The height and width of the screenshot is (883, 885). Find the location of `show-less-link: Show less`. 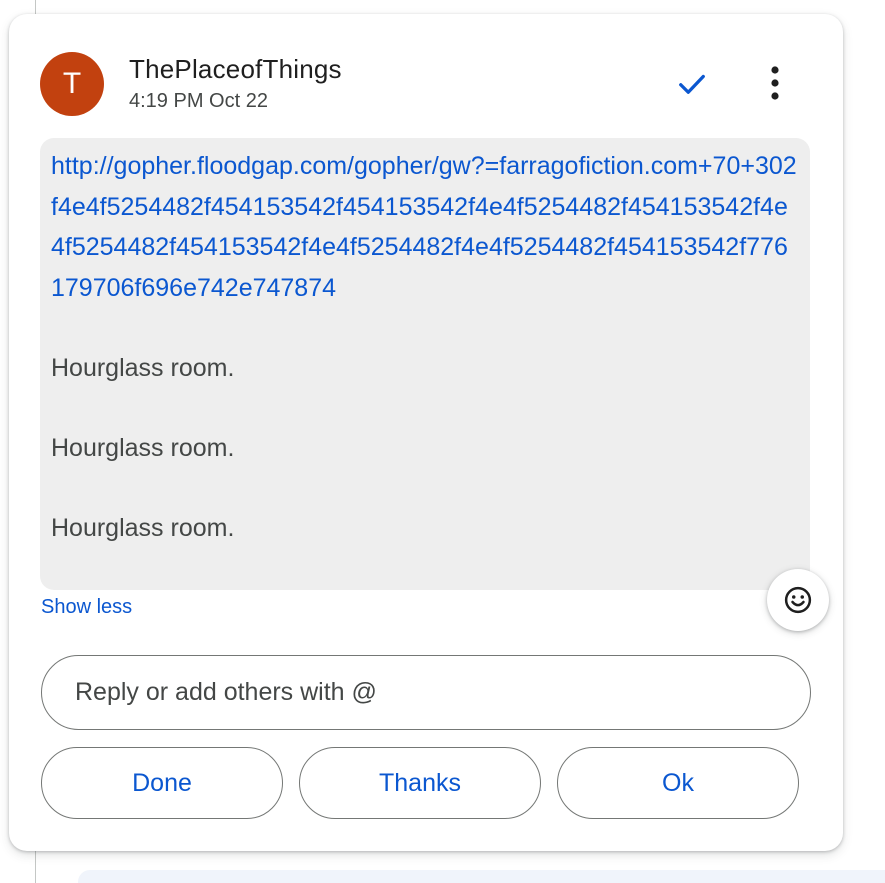

show-less-link: Show less is located at coordinates (86, 607).